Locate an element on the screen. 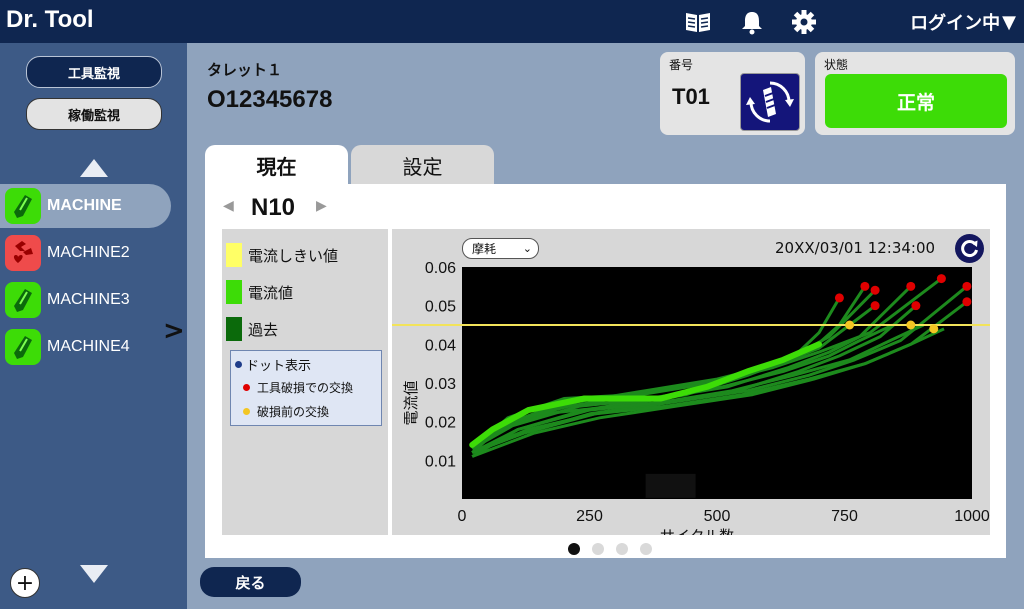  expand-sidebar-chevron-icon: > is located at coordinates (174, 331).